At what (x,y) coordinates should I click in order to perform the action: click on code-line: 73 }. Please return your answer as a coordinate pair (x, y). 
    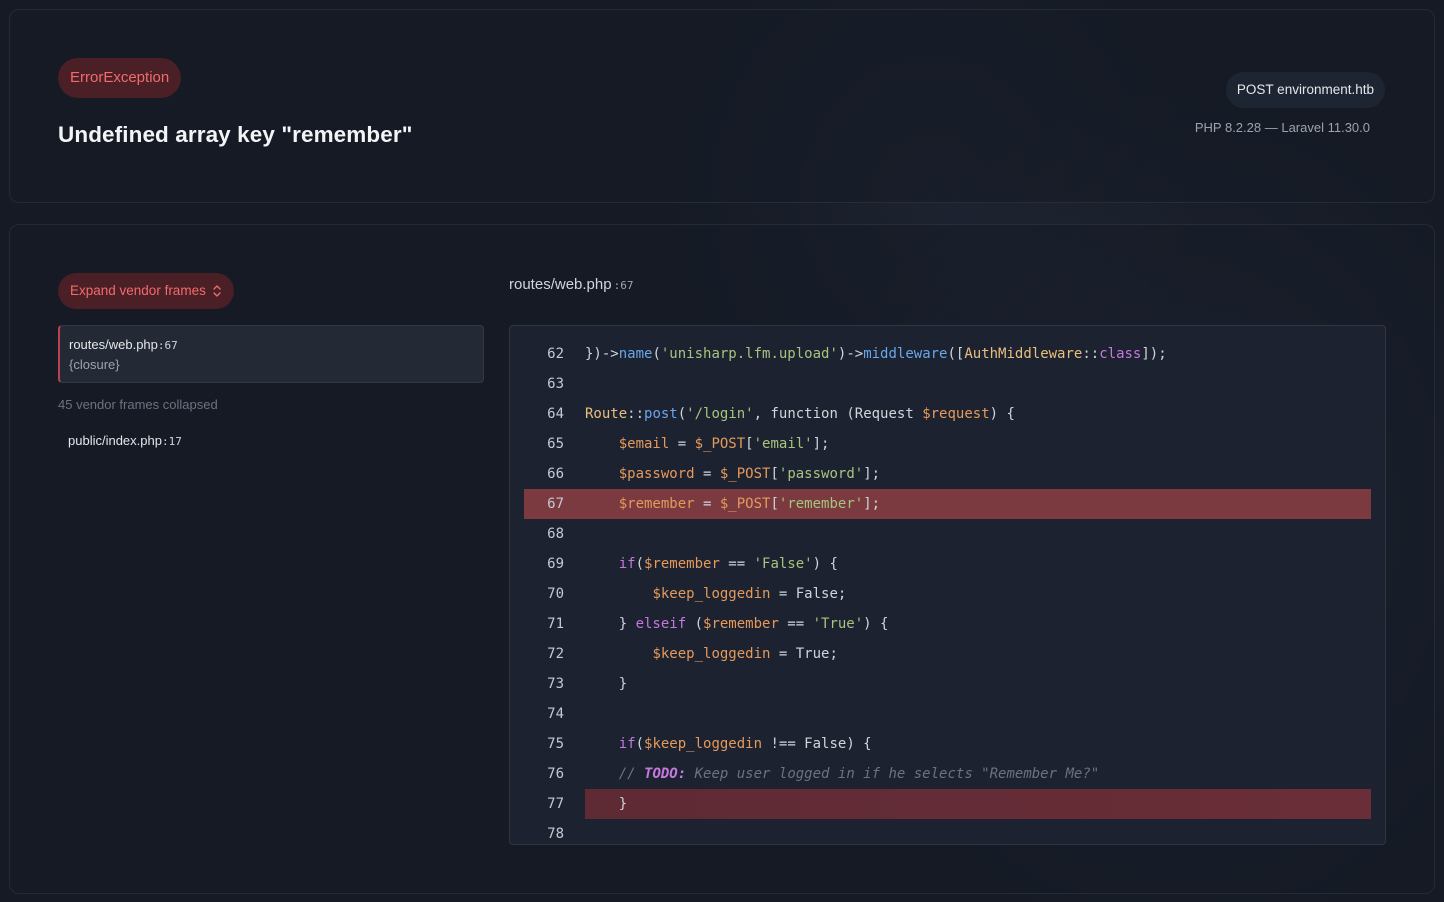
    Looking at the image, I should click on (947, 684).